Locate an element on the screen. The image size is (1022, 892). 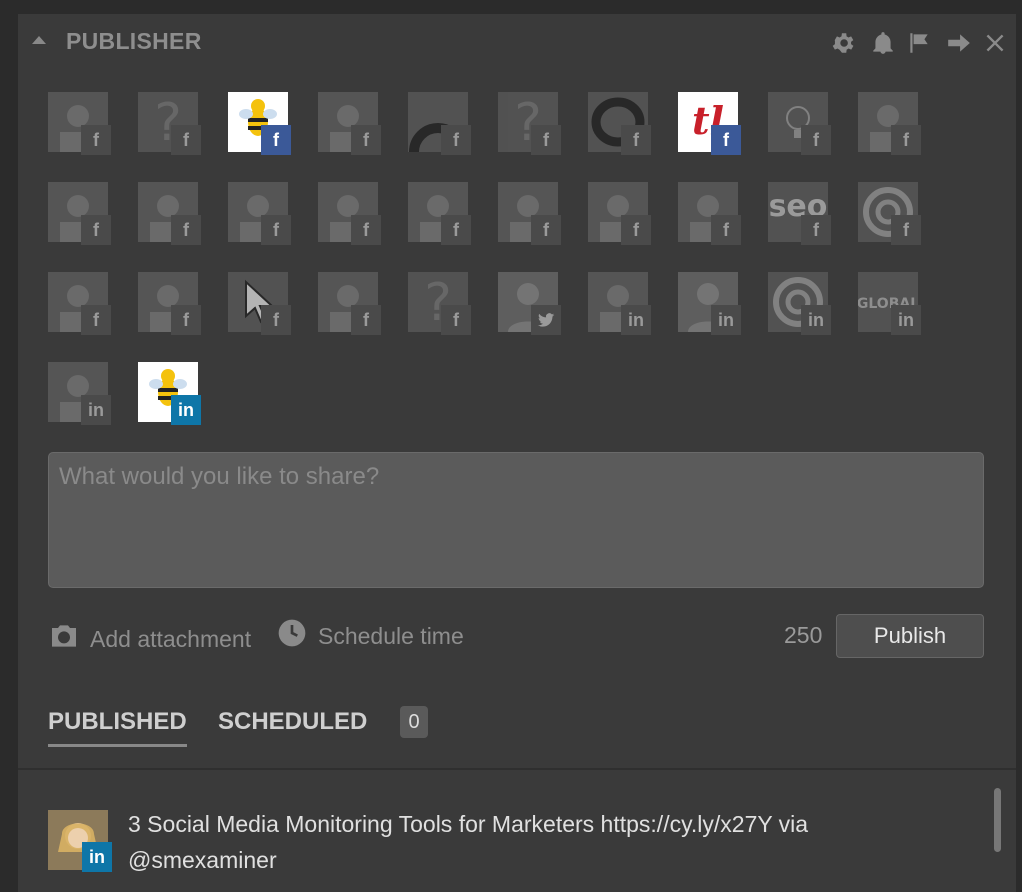
notifications-bell-icon is located at coordinates (883, 43).